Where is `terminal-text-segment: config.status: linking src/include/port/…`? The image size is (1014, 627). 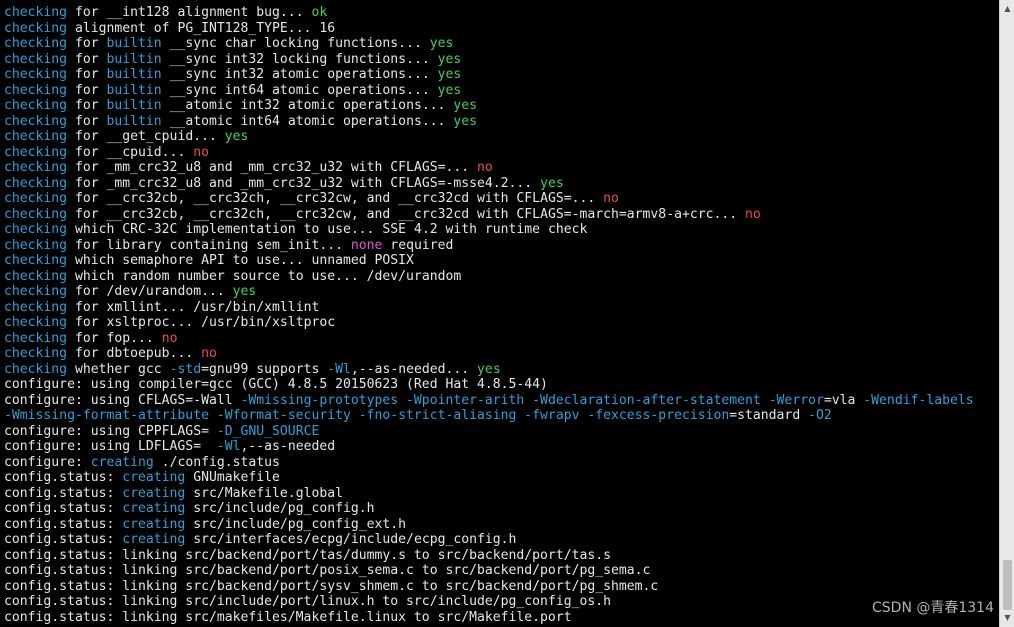
terminal-text-segment: config.status: linking src/include/port/… is located at coordinates (307, 601).